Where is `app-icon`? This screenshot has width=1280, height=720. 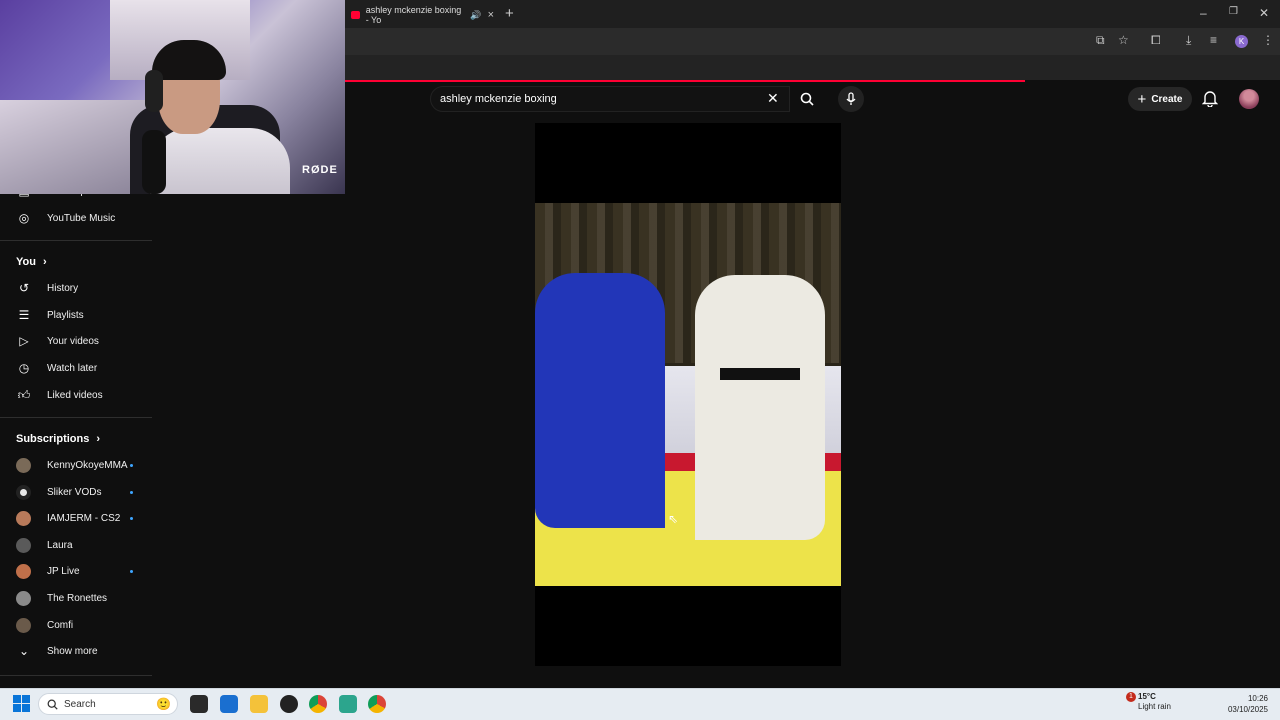 app-icon is located at coordinates (289, 704).